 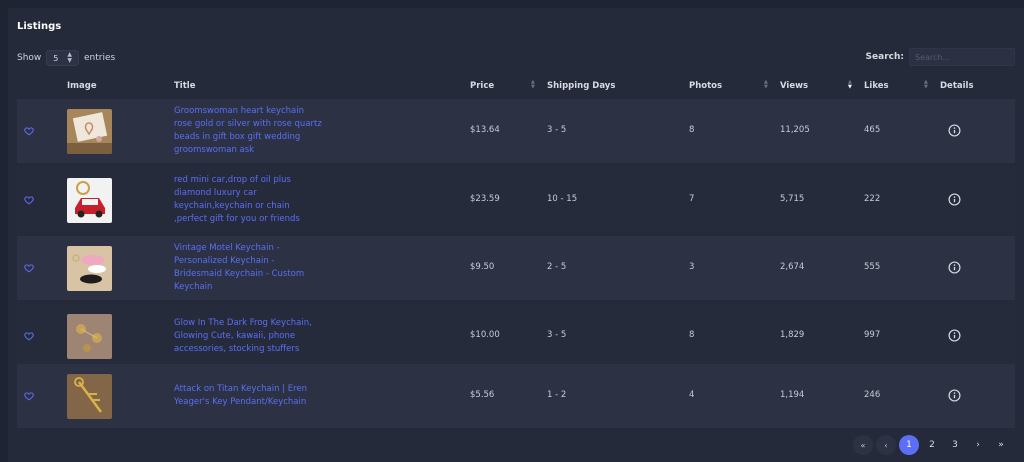 I want to click on column-shipping-days: Shipping Days, so click(x=581, y=86).